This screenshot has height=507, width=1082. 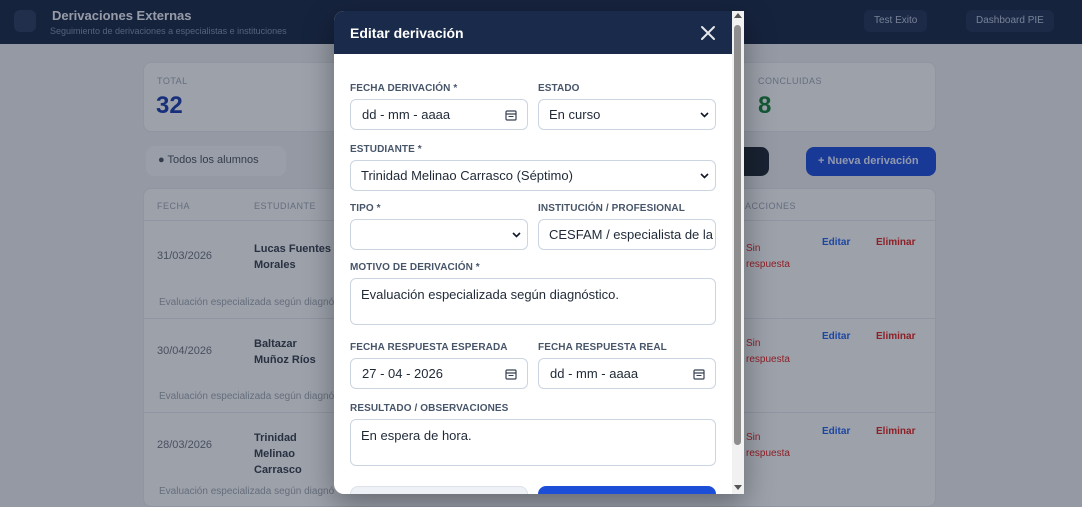 What do you see at coordinates (708, 33) in the screenshot?
I see `close-icon` at bounding box center [708, 33].